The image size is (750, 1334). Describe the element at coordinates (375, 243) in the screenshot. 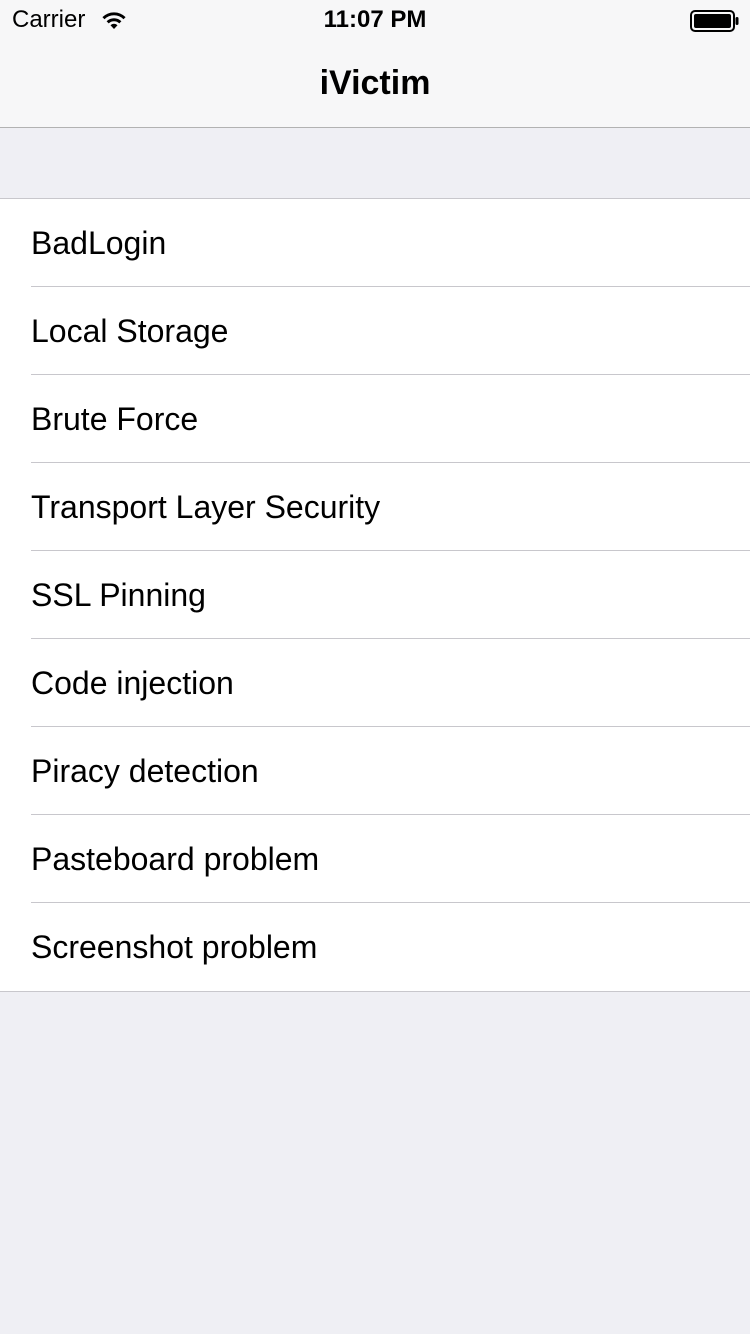

I see `list-item-badlogin: BadLogin` at that location.